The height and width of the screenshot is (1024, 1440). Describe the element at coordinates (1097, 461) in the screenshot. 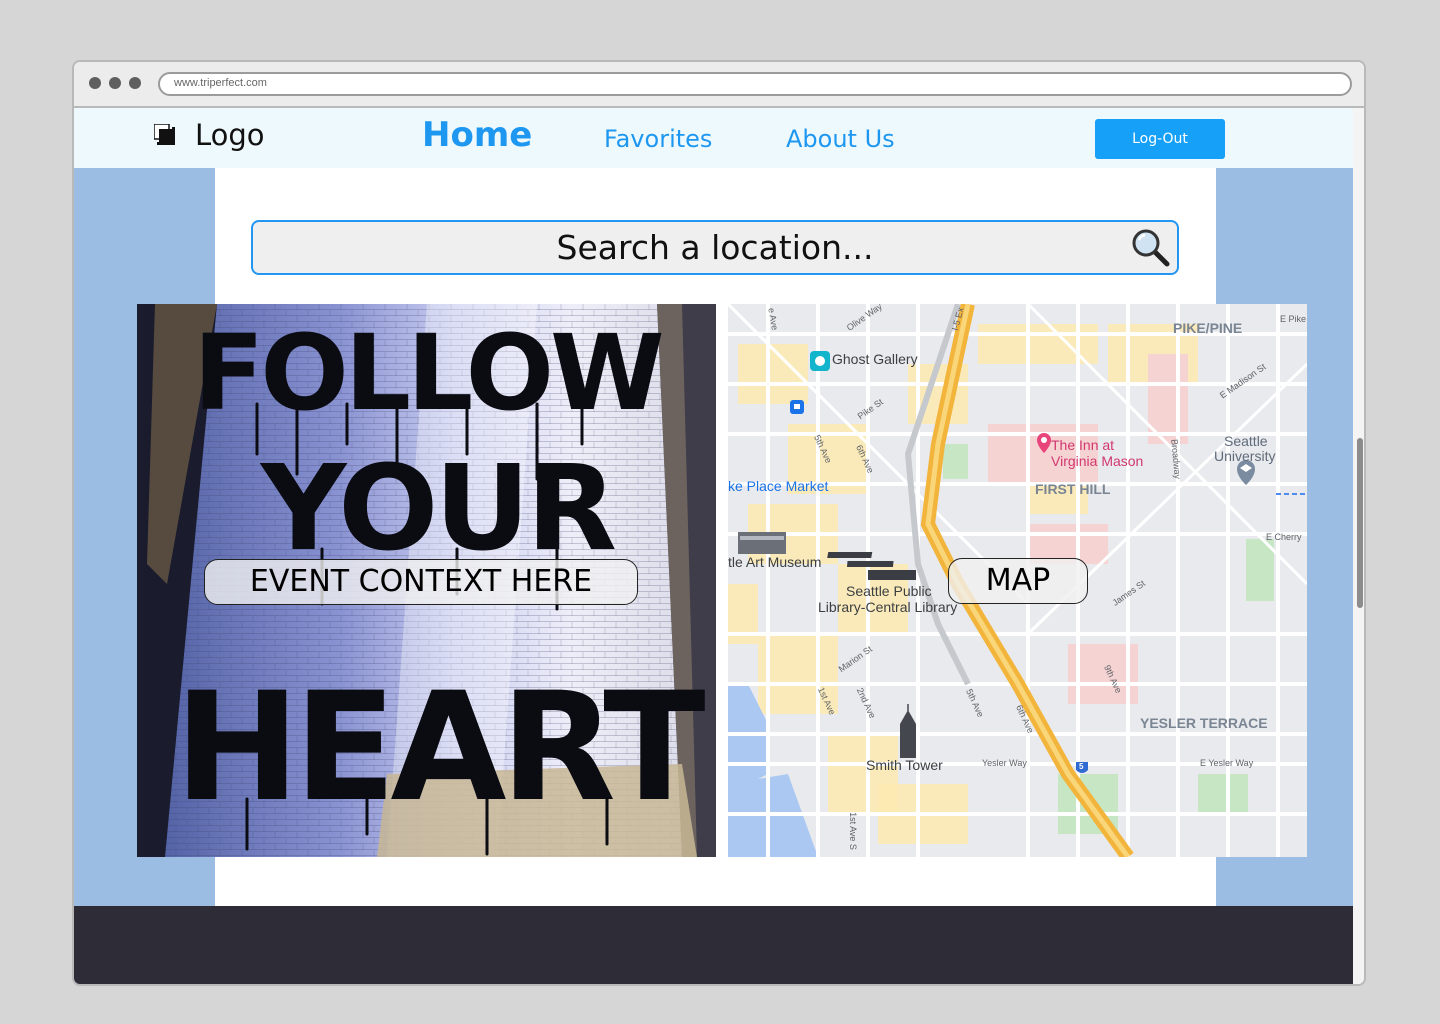

I see `map-label-inn-2: Virginia Mason` at that location.